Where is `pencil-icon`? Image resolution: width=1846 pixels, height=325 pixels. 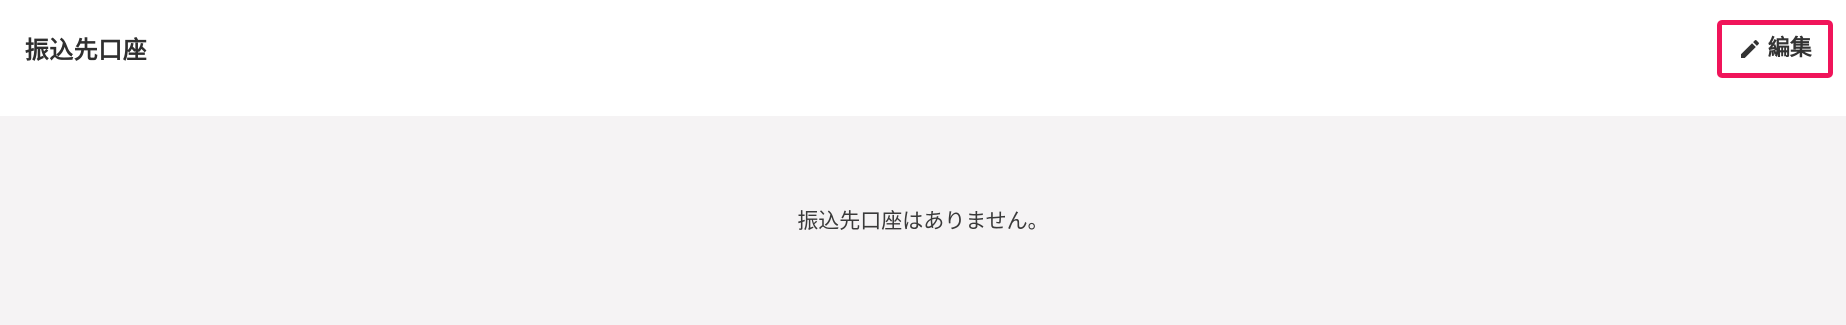 pencil-icon is located at coordinates (1750, 49).